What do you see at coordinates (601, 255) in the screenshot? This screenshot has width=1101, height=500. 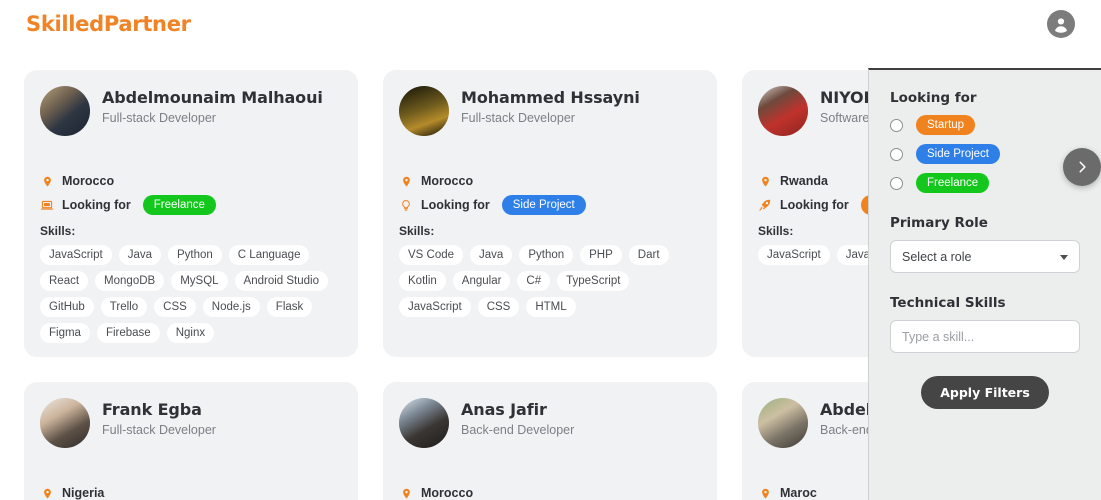 I see `skill-tag: PHP` at bounding box center [601, 255].